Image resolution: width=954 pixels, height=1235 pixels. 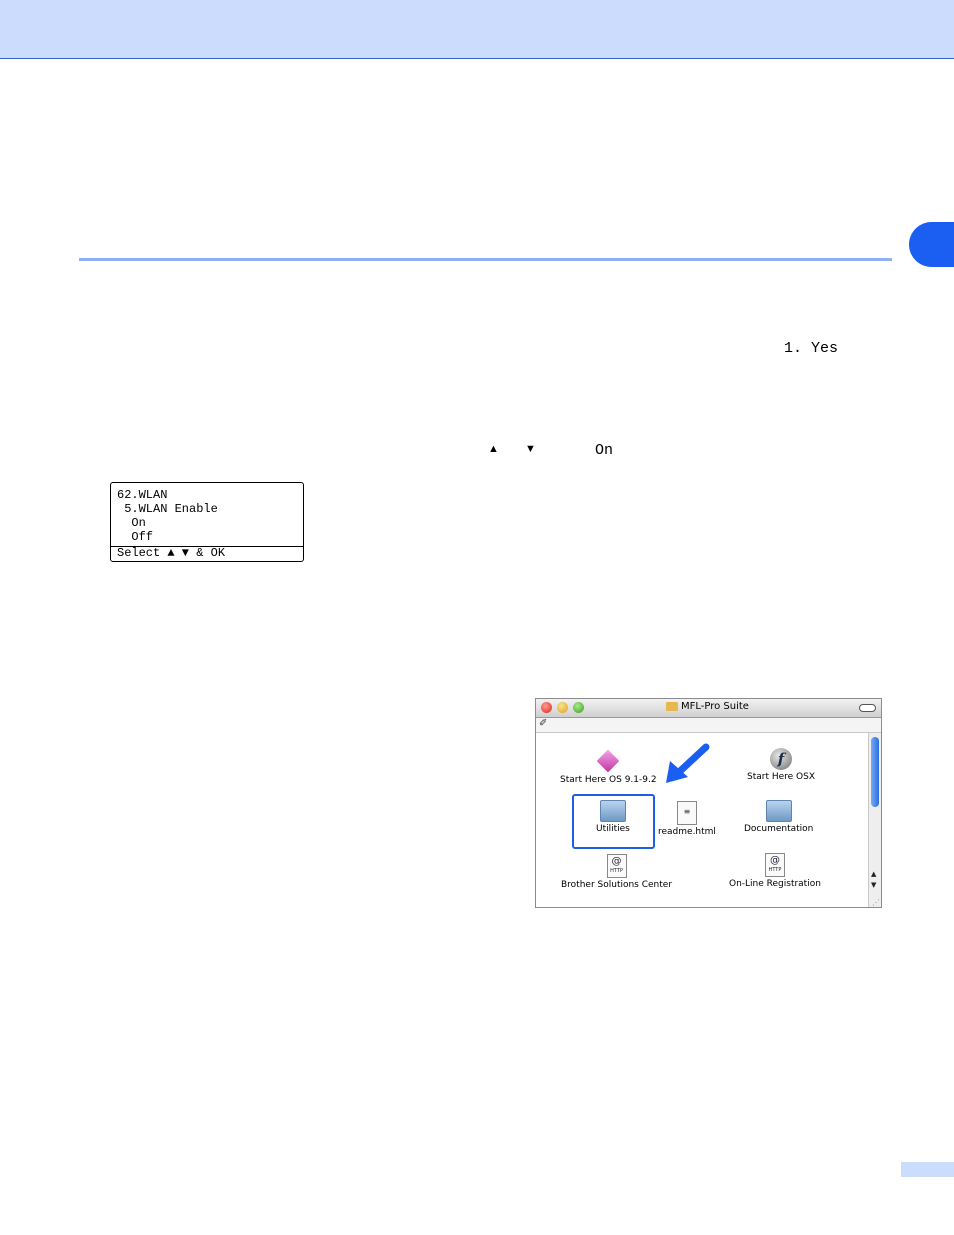 What do you see at coordinates (131, 523) in the screenshot?
I see `lcd-line-on: On` at bounding box center [131, 523].